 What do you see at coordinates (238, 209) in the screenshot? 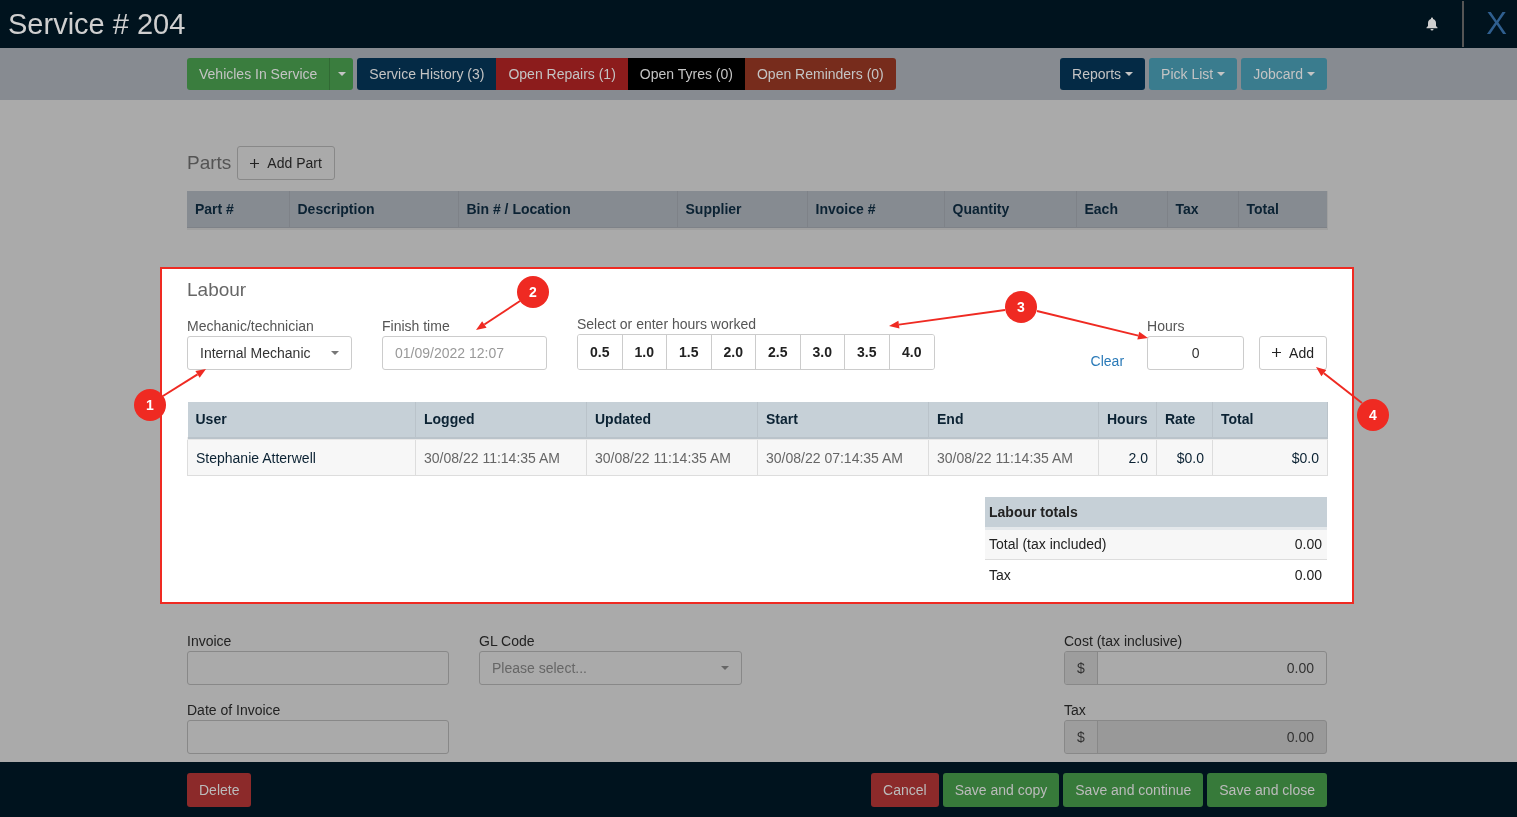
I see `column-header: Part #` at bounding box center [238, 209].